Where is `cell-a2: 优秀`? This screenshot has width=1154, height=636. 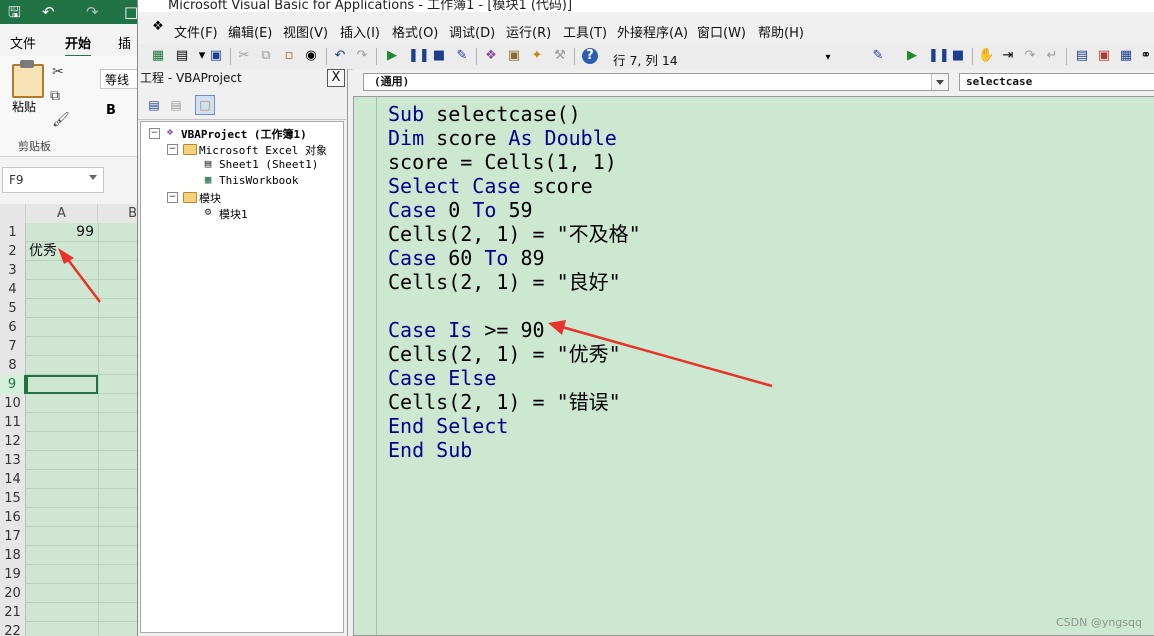
cell-a2: 优秀 is located at coordinates (43, 251).